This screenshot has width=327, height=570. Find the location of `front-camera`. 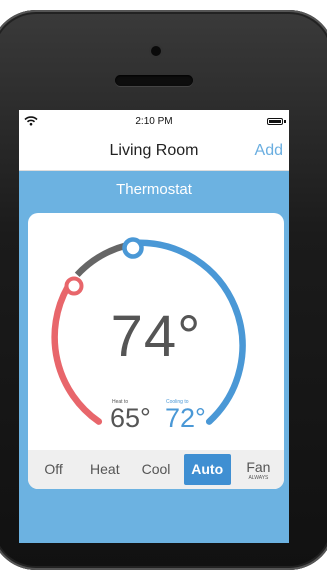

front-camera is located at coordinates (156, 51).